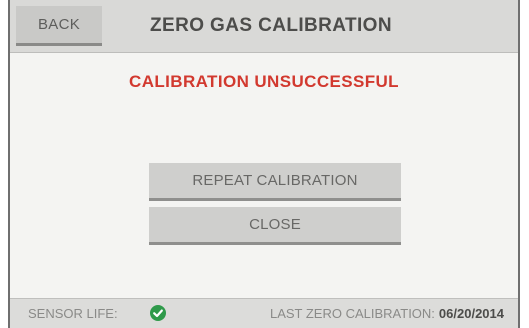 This screenshot has height=328, width=529. Describe the element at coordinates (471, 313) in the screenshot. I see `last-calibration-date: 06/20/2014` at that location.